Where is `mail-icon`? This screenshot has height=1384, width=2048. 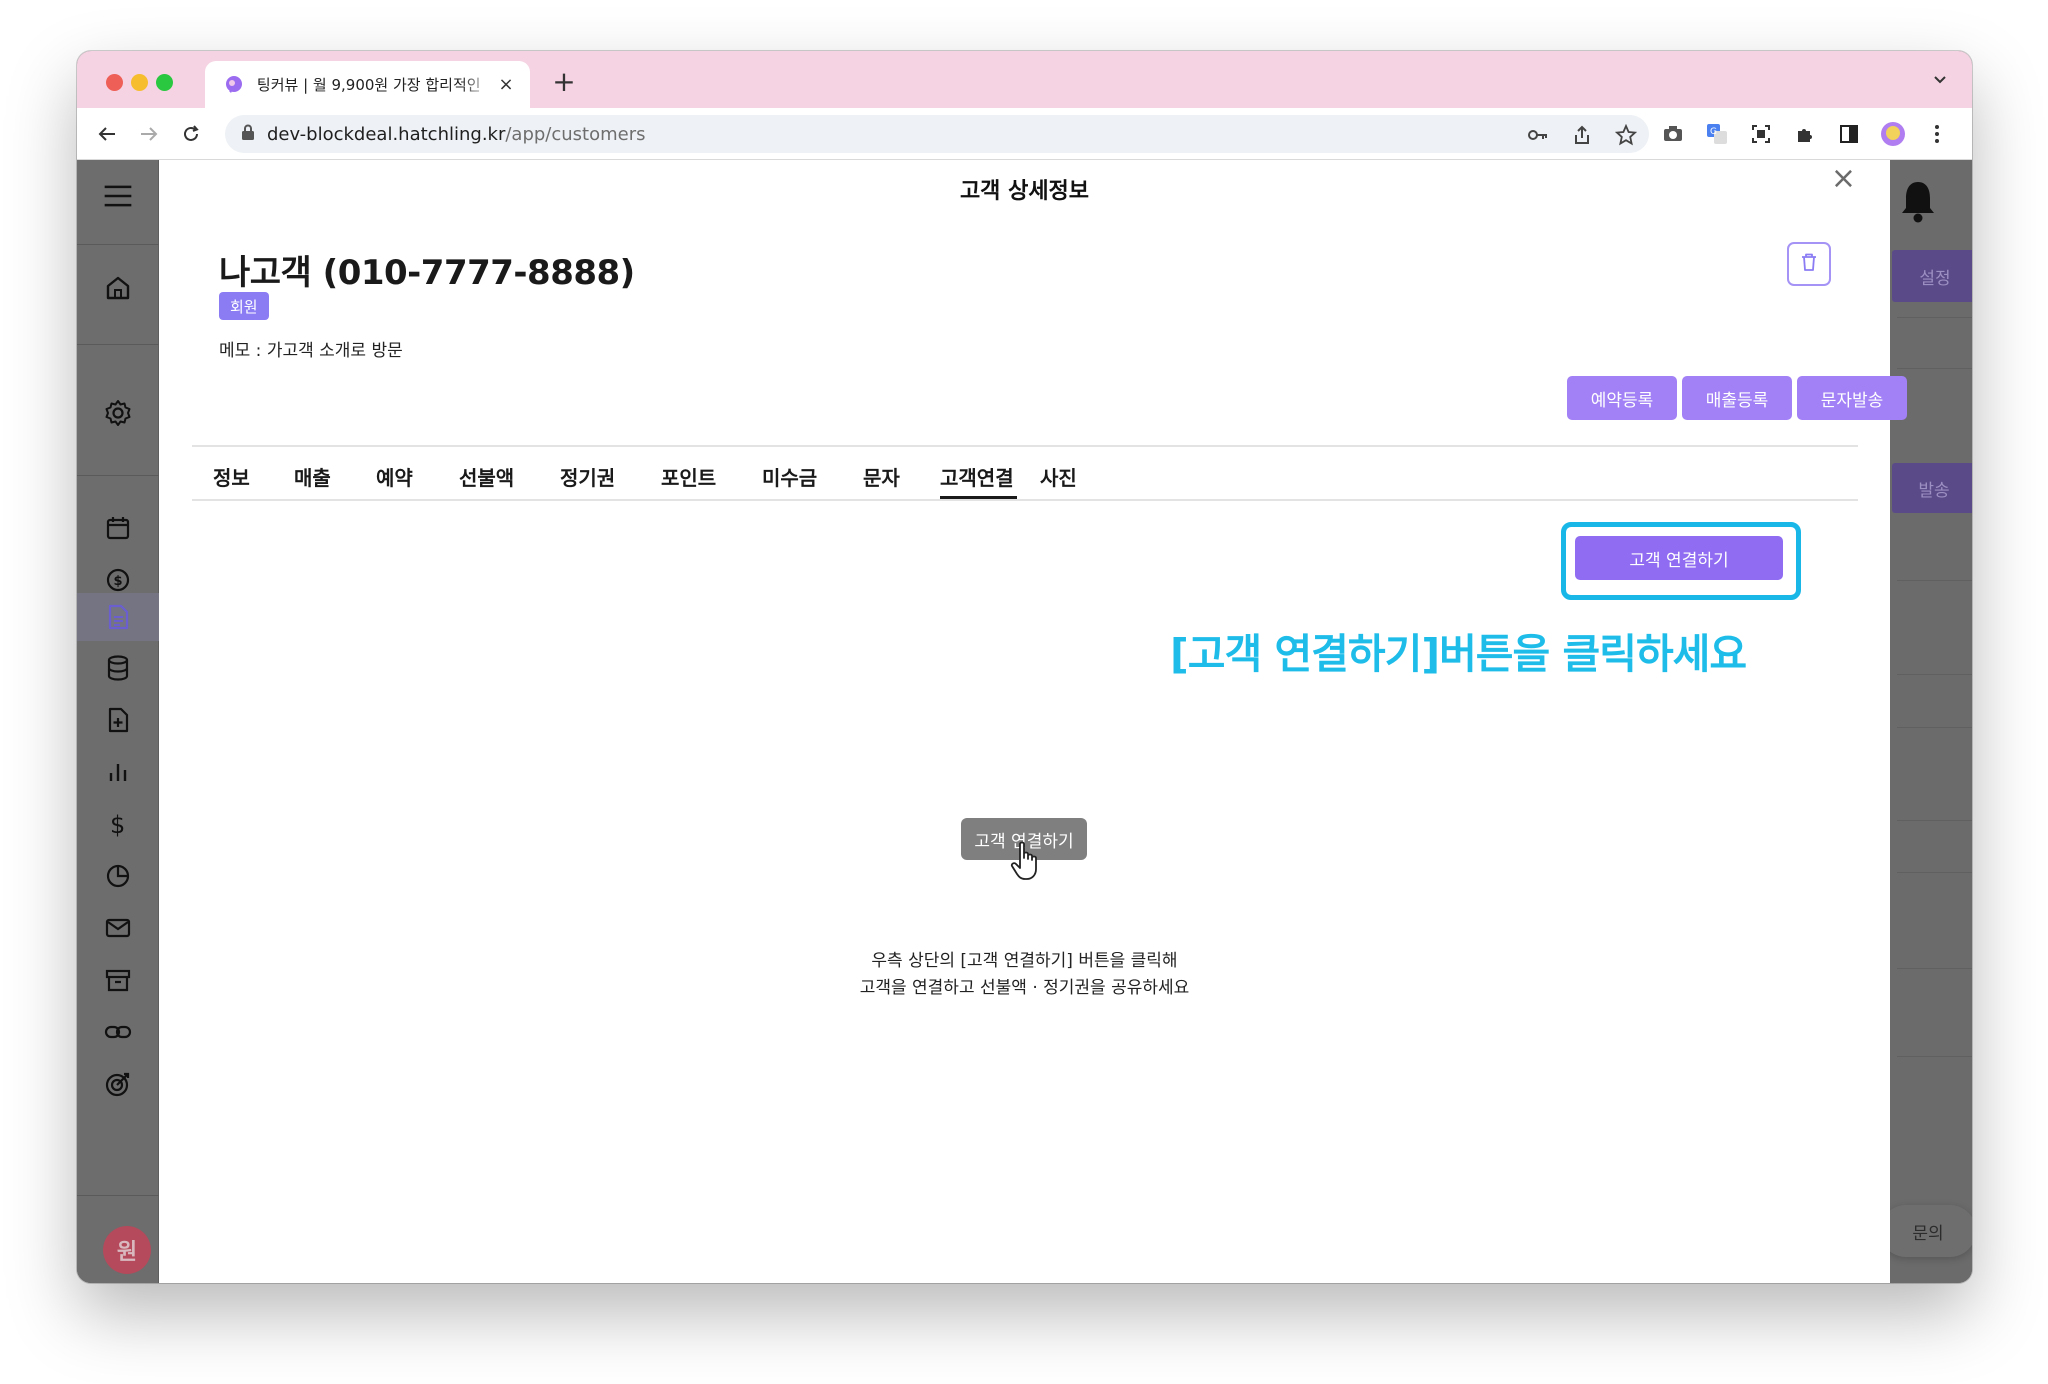 mail-icon is located at coordinates (118, 928).